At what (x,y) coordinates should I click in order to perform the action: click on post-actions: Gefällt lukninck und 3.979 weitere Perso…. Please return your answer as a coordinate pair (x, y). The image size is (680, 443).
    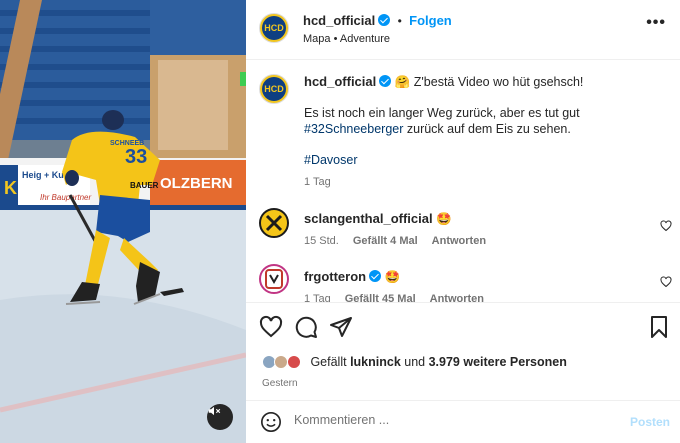
    Looking at the image, I should click on (463, 351).